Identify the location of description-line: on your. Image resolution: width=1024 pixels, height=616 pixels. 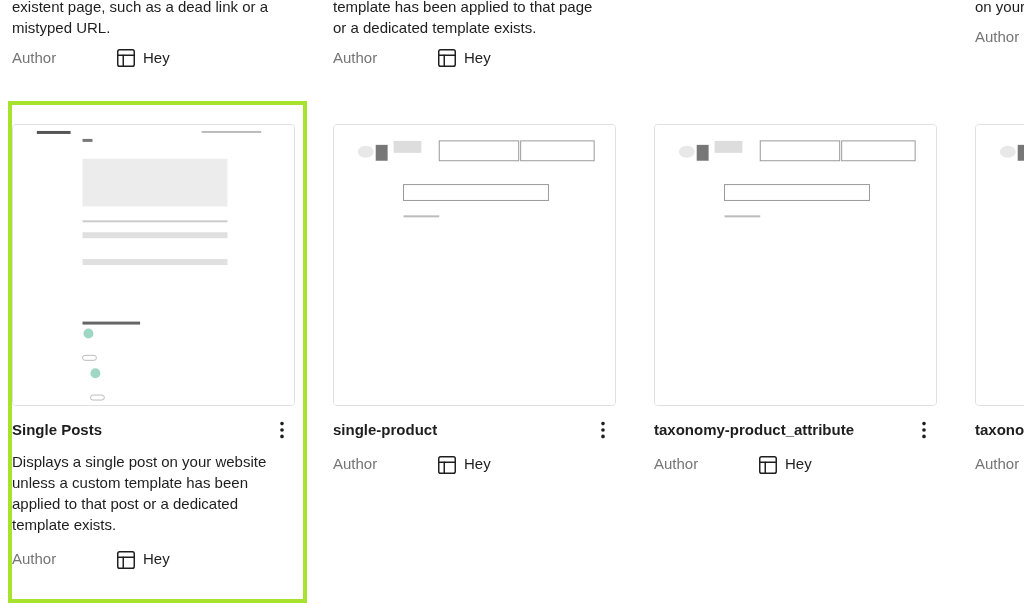
(999, 8).